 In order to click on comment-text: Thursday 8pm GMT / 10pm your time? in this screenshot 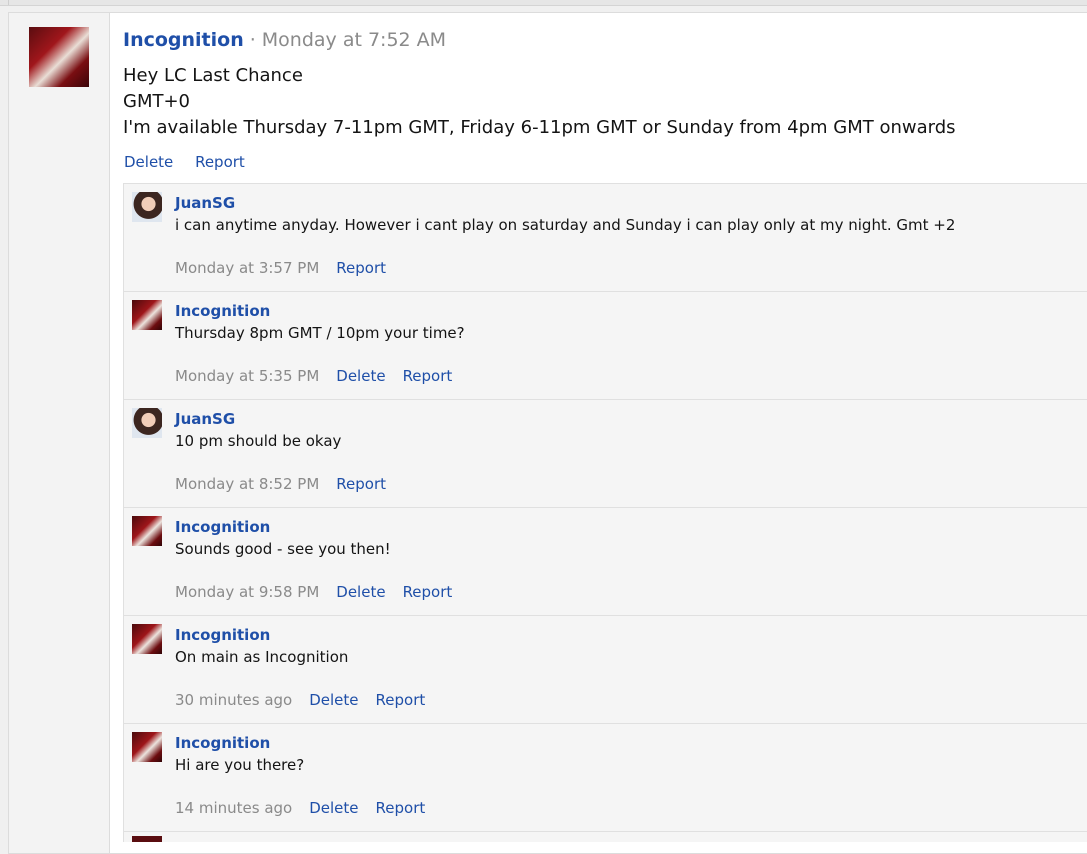, I will do `click(320, 333)`.